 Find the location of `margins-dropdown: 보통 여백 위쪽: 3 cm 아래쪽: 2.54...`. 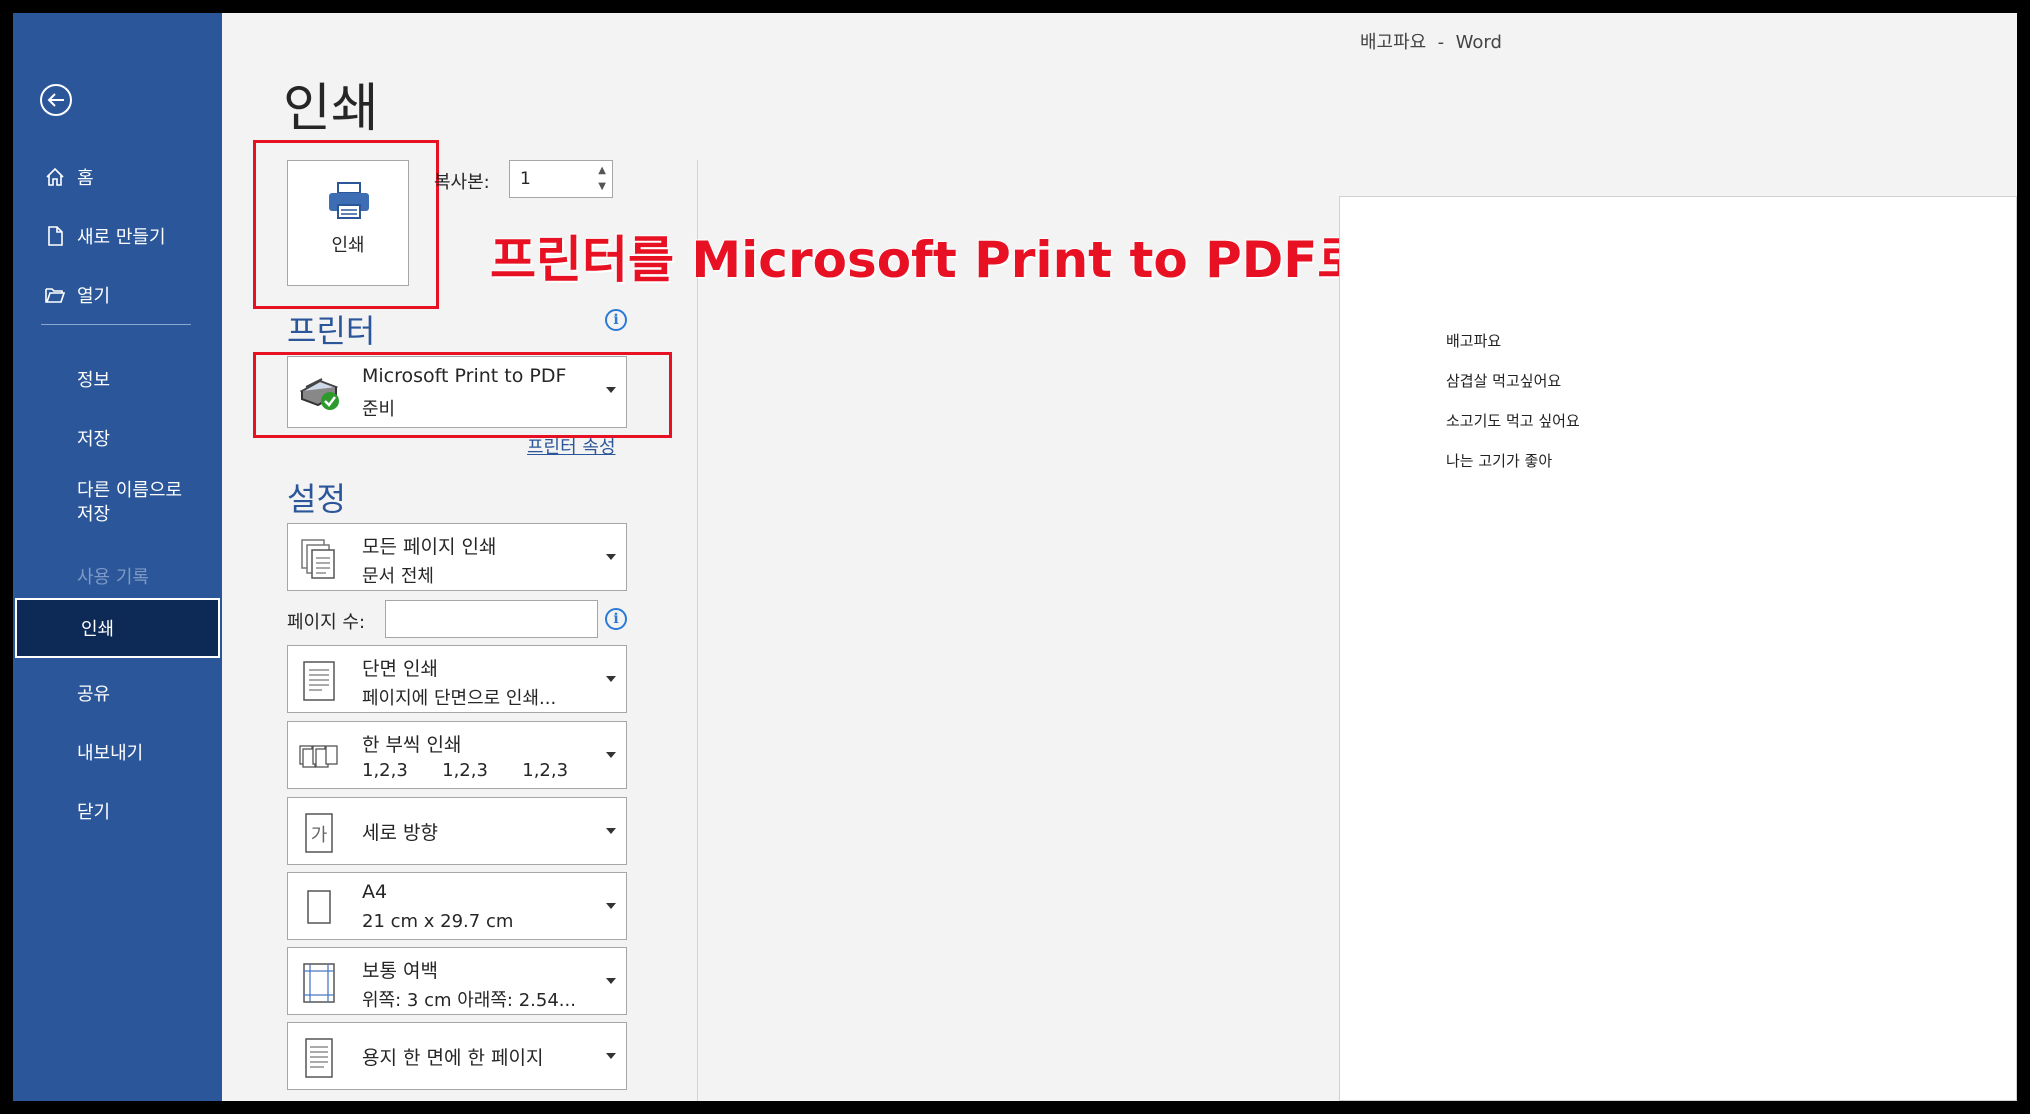

margins-dropdown: 보통 여백 위쪽: 3 cm 아래쪽: 2.54... is located at coordinates (457, 981).